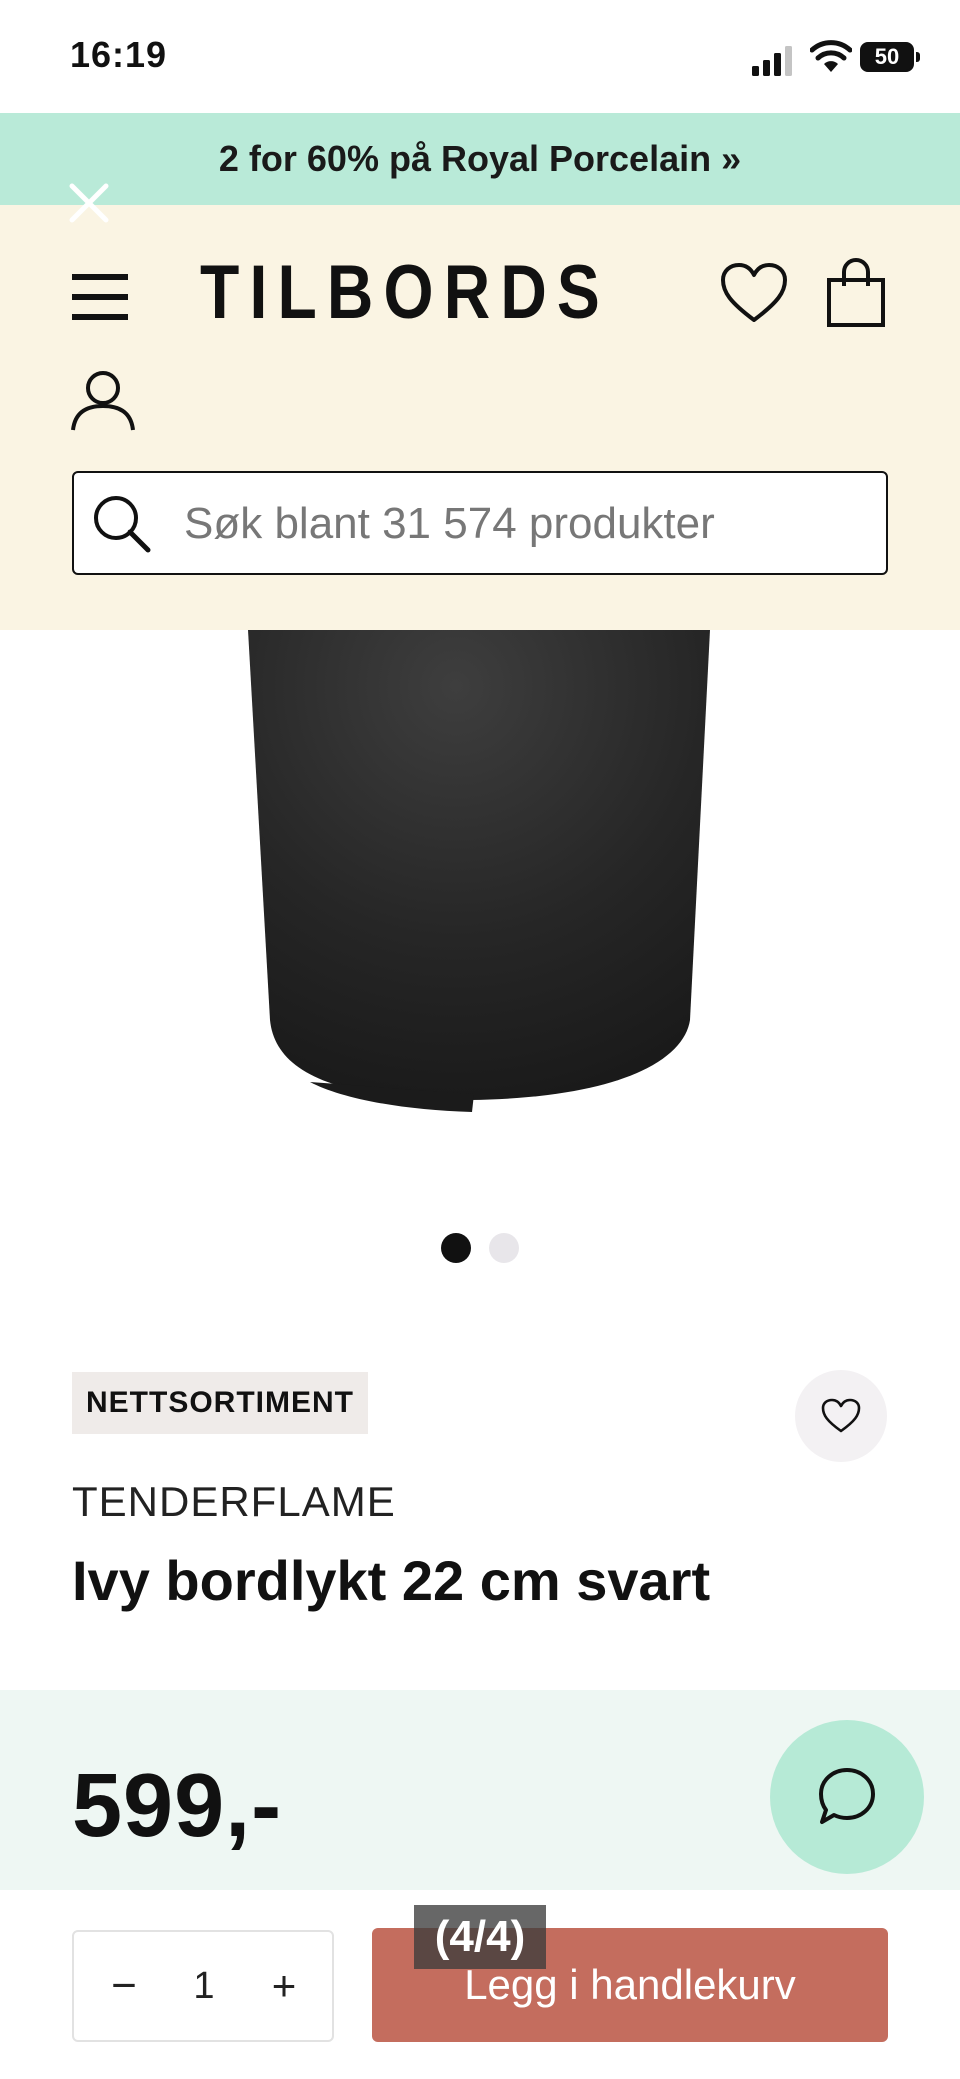 This screenshot has height=2079, width=960. Describe the element at coordinates (772, 61) in the screenshot. I see `cellular-signal-icon` at that location.